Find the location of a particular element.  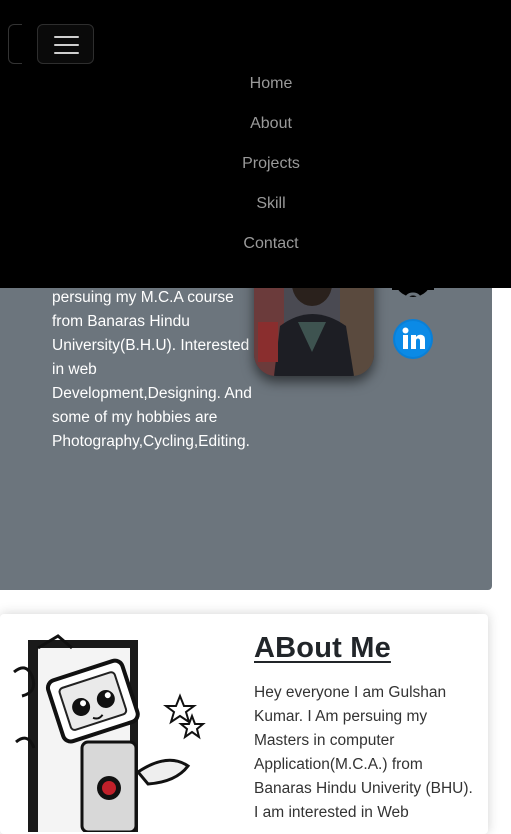

nav-link-skill: Skill is located at coordinates (255, 204).